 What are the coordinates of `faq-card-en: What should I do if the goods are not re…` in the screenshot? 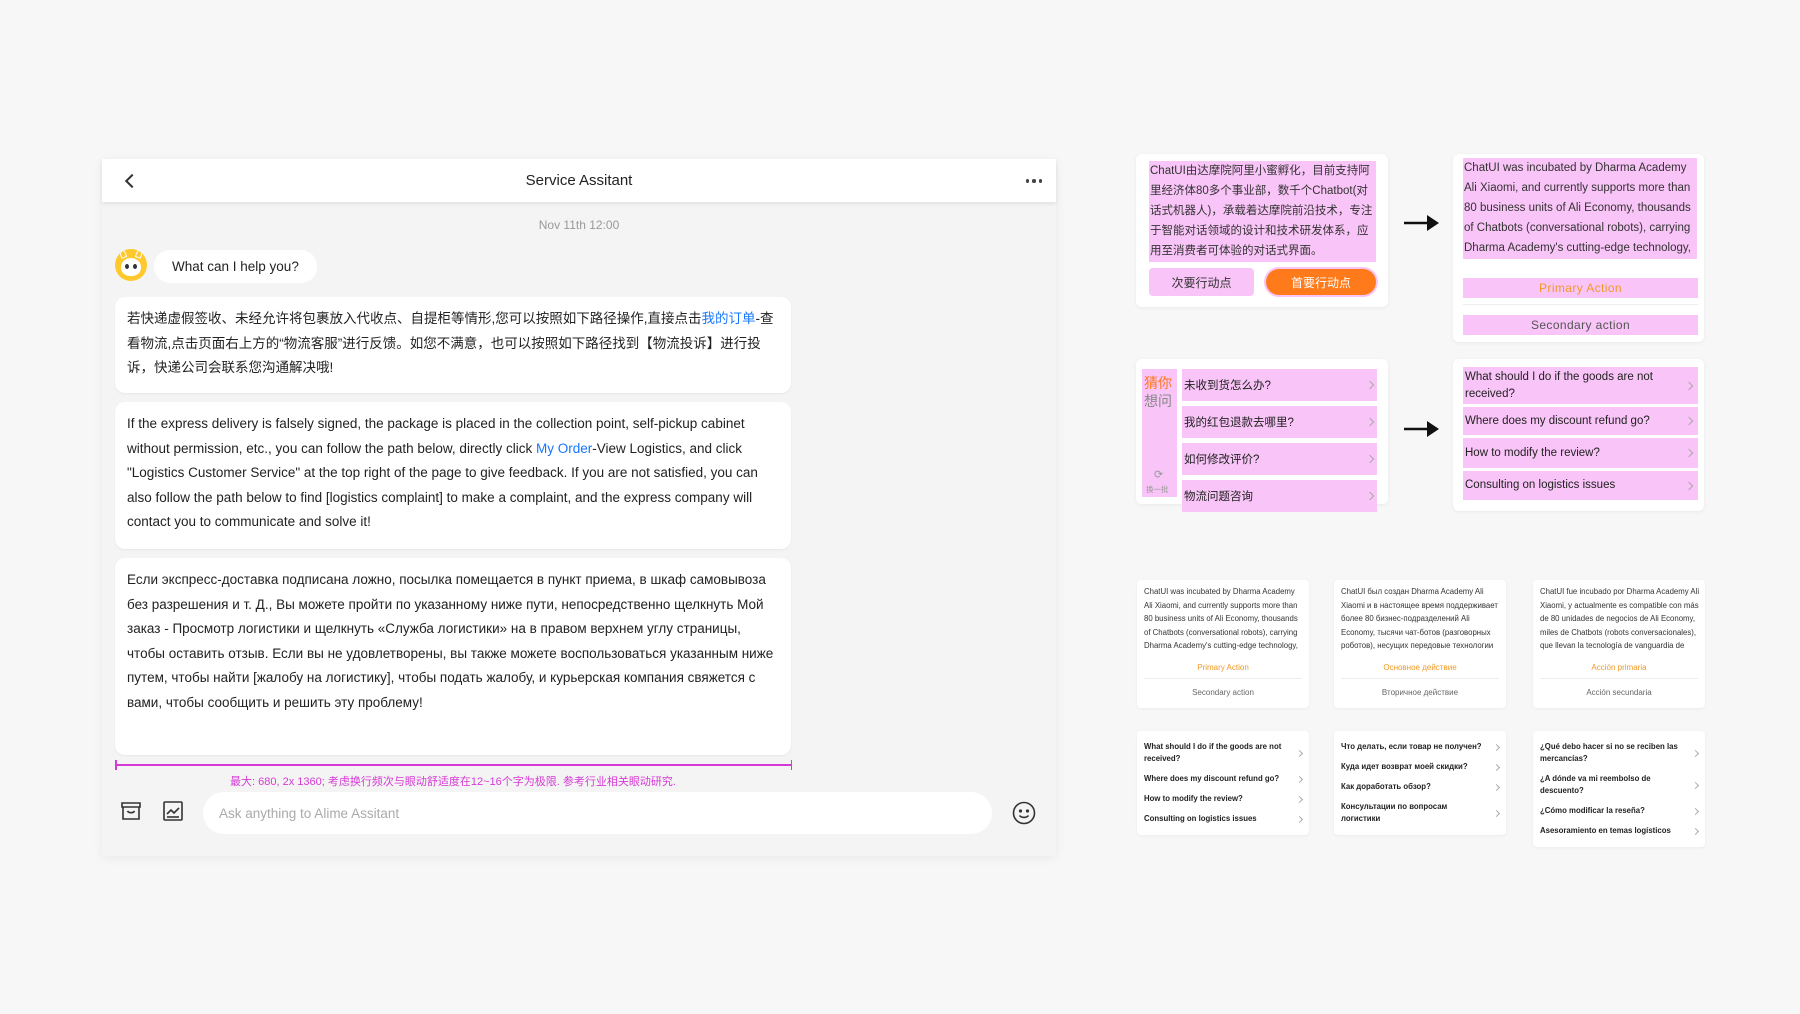 It's located at (1578, 435).